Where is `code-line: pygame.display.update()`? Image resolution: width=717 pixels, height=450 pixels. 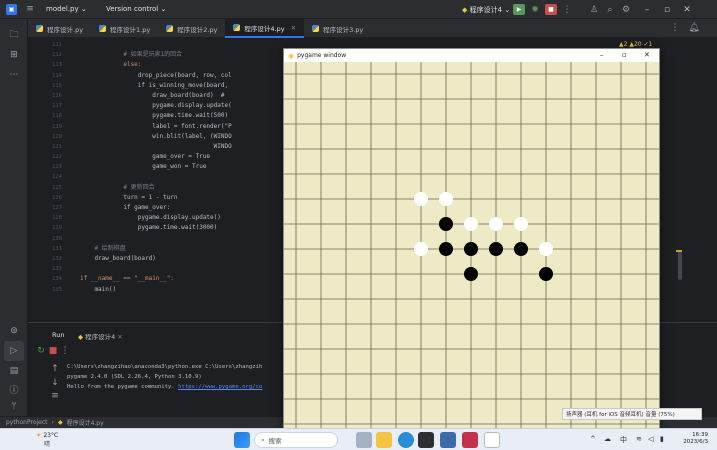 code-line: pygame.display.update() is located at coordinates (185, 218).